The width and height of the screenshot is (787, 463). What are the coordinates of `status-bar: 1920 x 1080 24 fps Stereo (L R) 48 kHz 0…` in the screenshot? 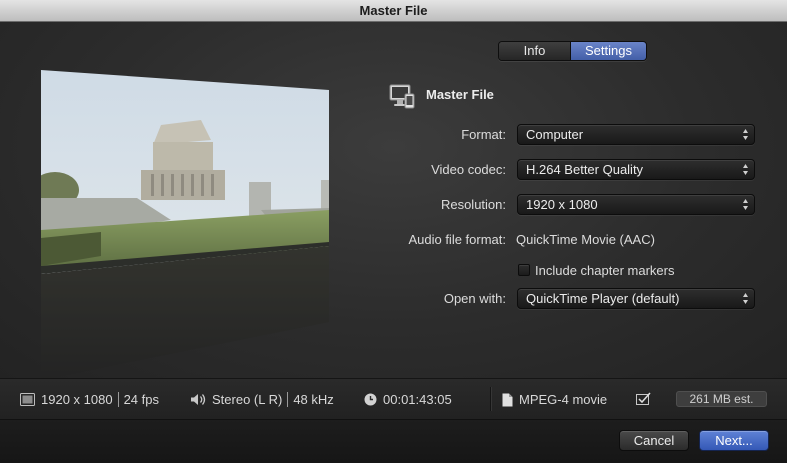 It's located at (393, 399).